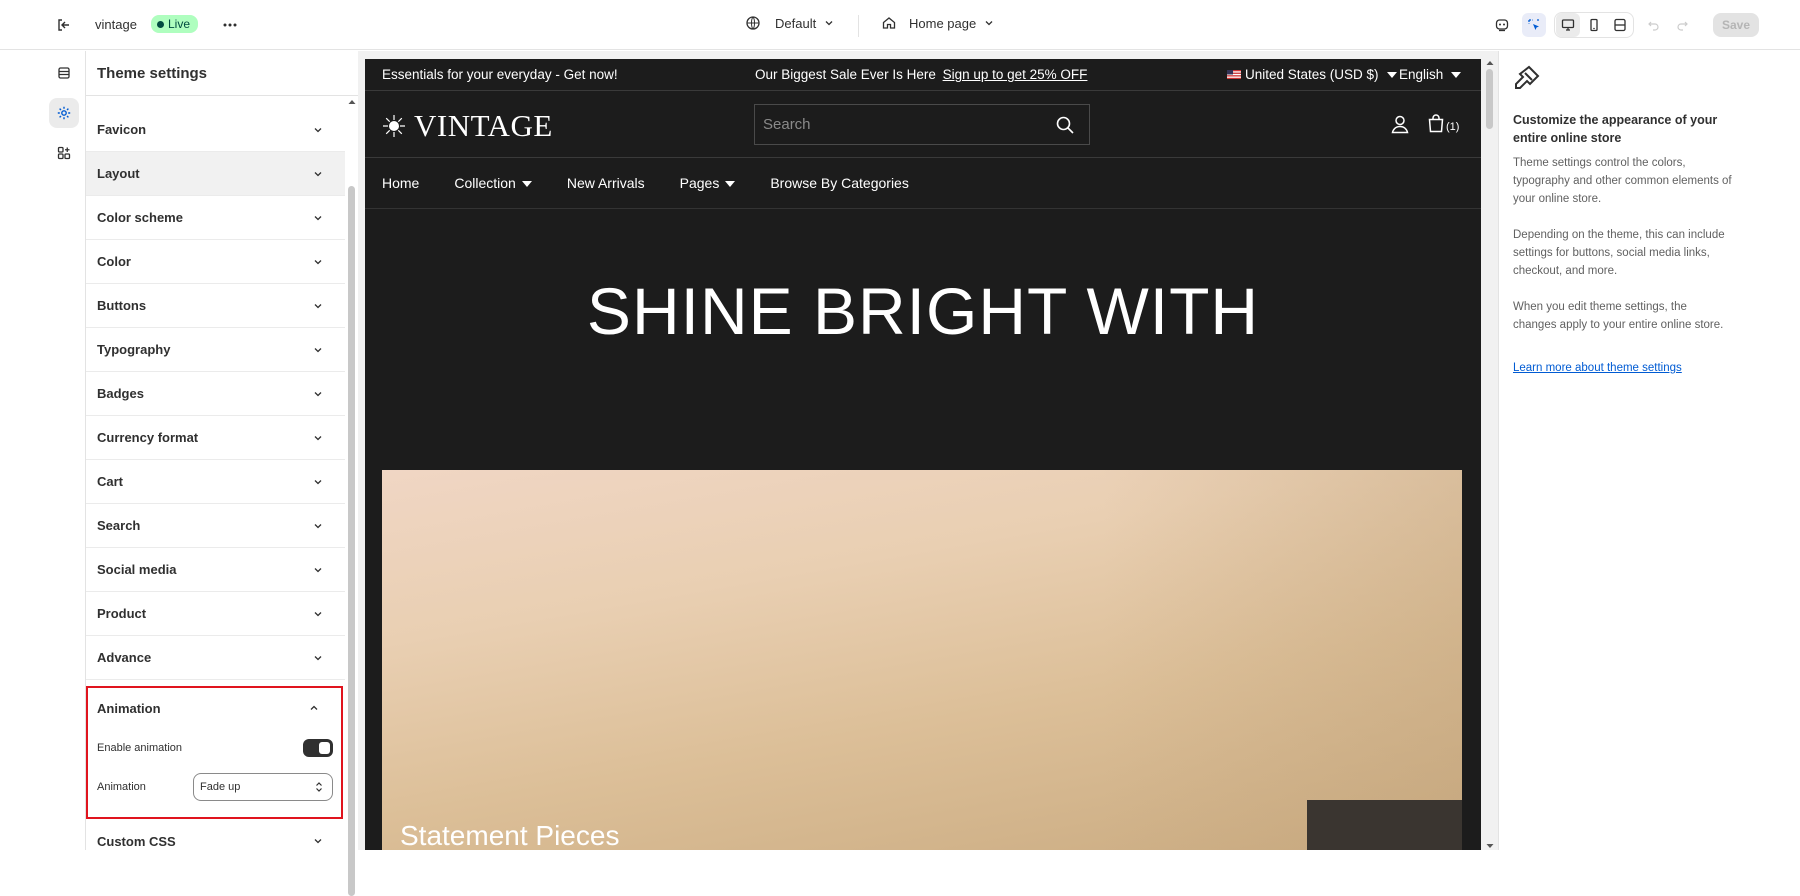  Describe the element at coordinates (136, 841) in the screenshot. I see `accordion-label: Custom CSS` at that location.